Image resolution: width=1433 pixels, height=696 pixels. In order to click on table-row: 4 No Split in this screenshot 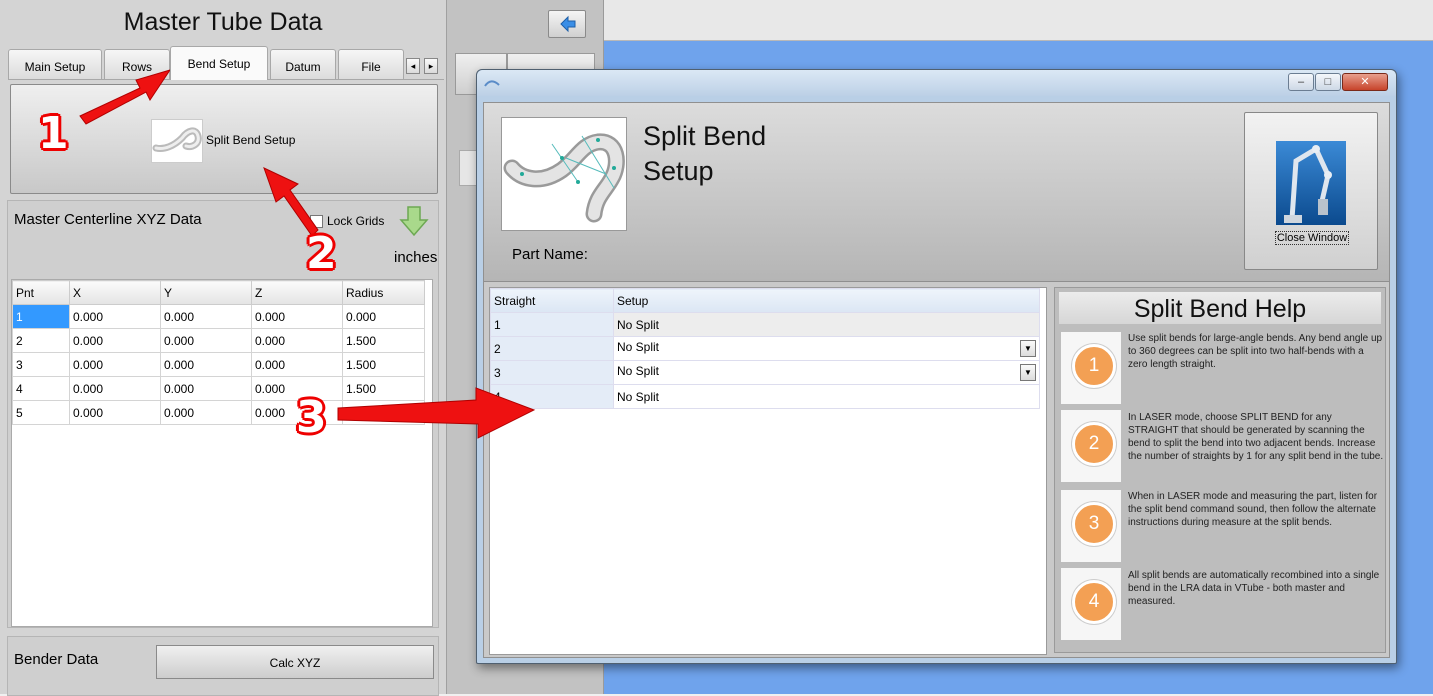, I will do `click(765, 396)`.